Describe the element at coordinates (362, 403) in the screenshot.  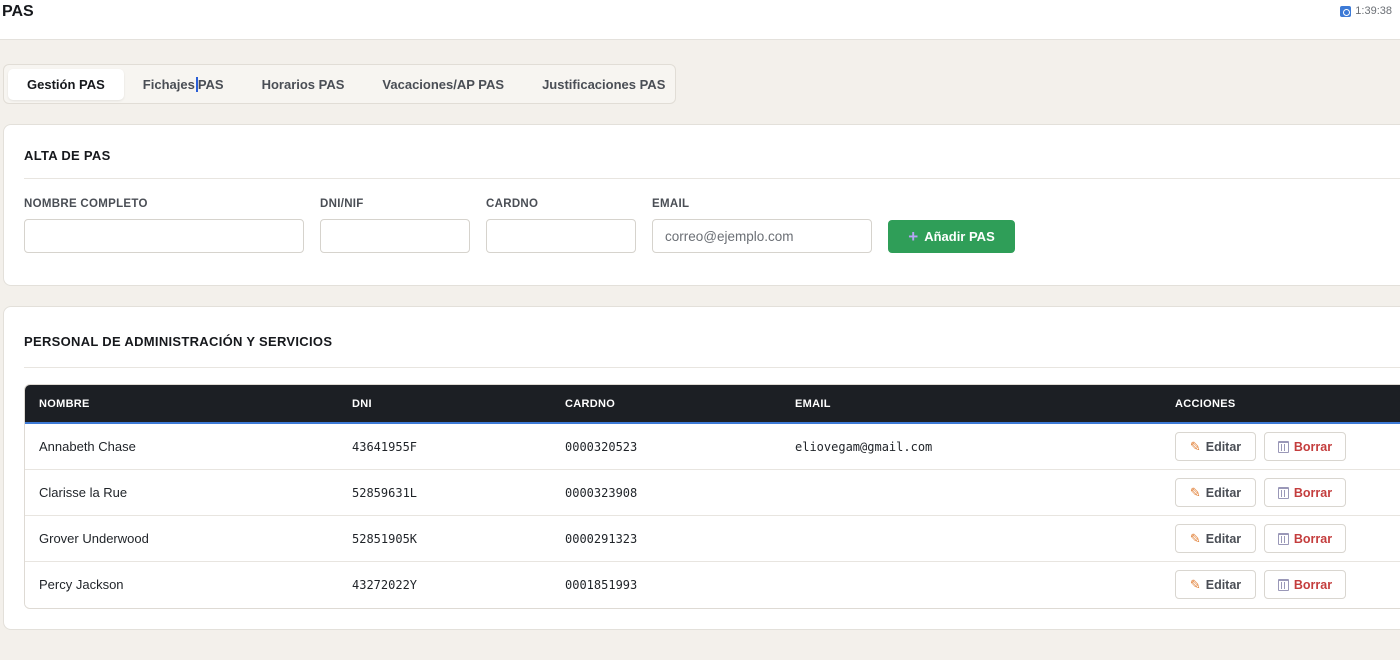
I see `col-dni: DNI` at that location.